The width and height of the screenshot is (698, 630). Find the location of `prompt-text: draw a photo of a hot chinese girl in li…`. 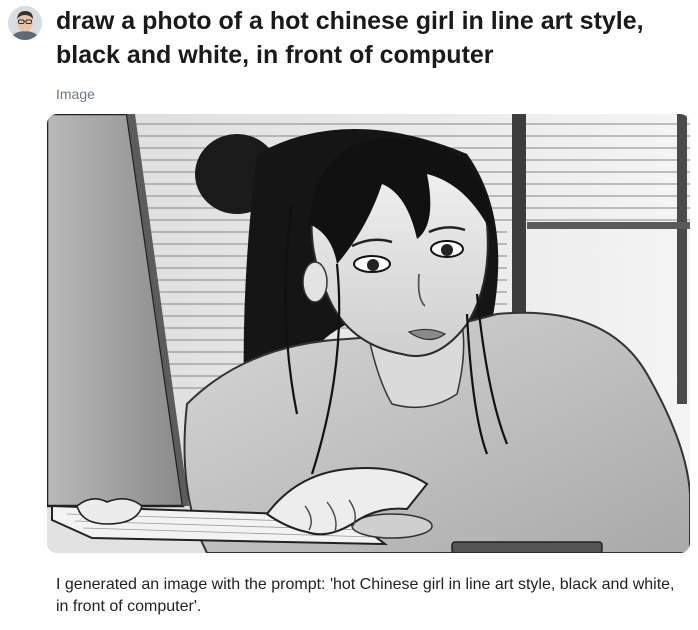

prompt-text: draw a photo of a hot chinese girl in li… is located at coordinates (350, 38).